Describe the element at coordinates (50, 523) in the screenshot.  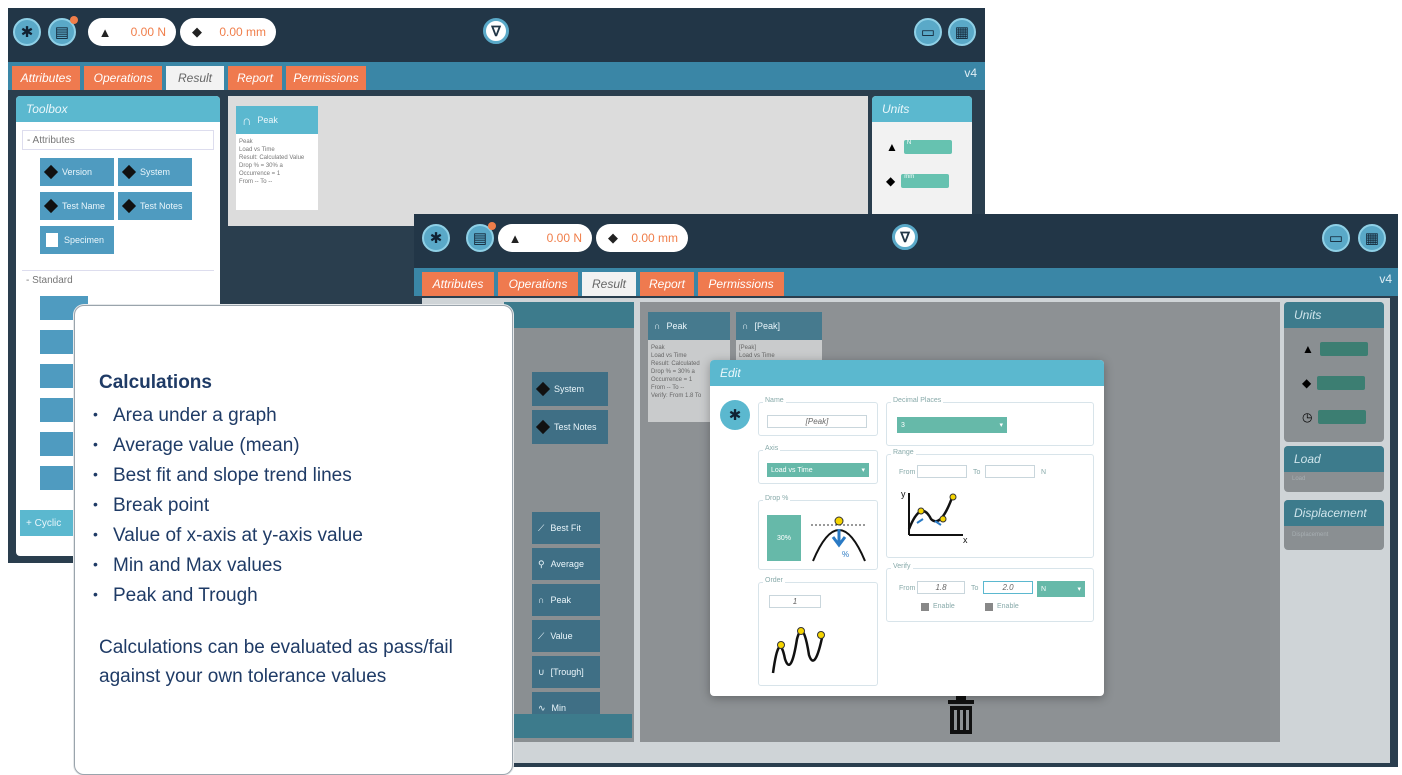
I see `cyclic-section-header: + Cyclic` at that location.